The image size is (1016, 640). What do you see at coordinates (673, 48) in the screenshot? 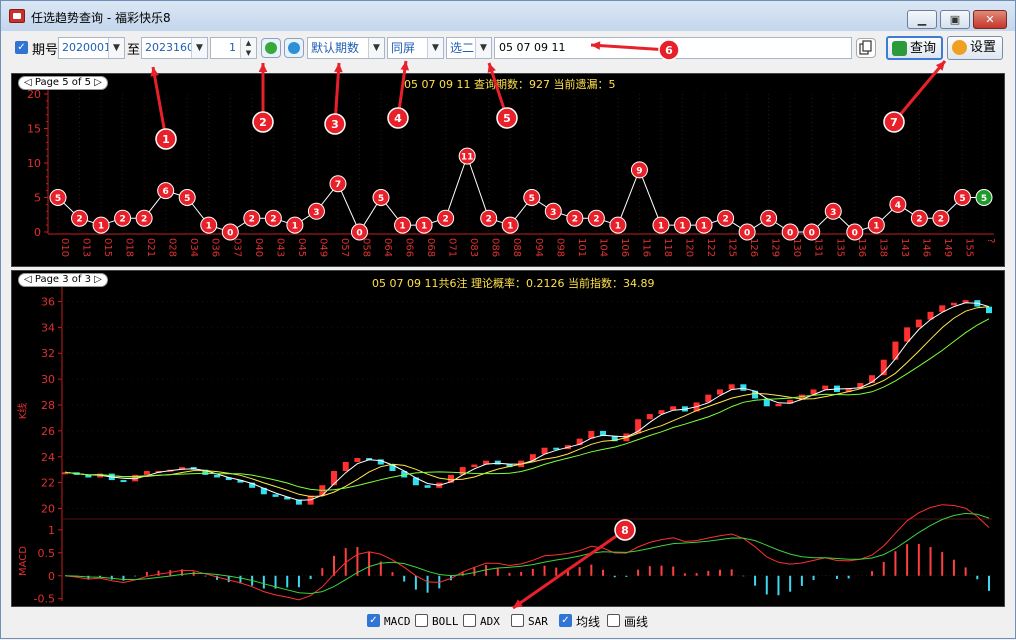
I see `numbers-input: 05 07 09 11` at bounding box center [673, 48].